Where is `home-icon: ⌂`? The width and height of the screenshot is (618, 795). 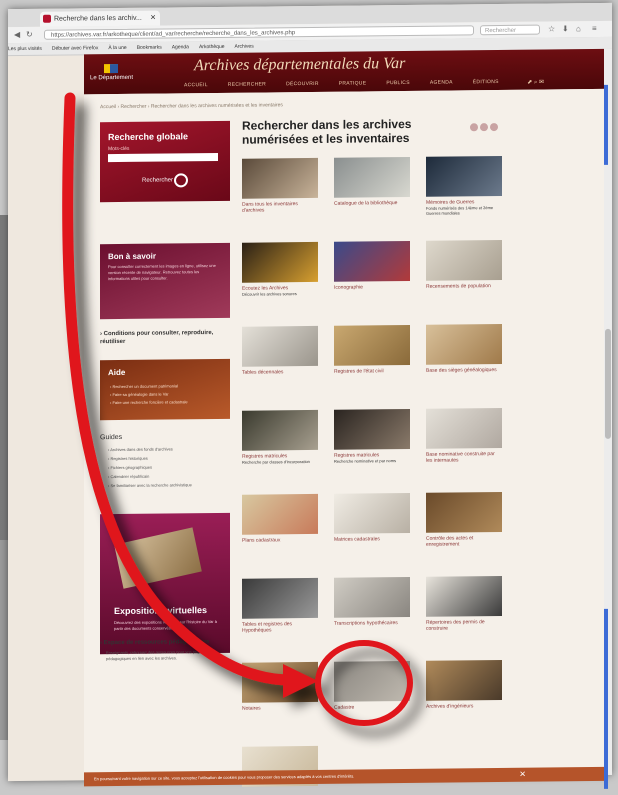 home-icon: ⌂ is located at coordinates (578, 28).